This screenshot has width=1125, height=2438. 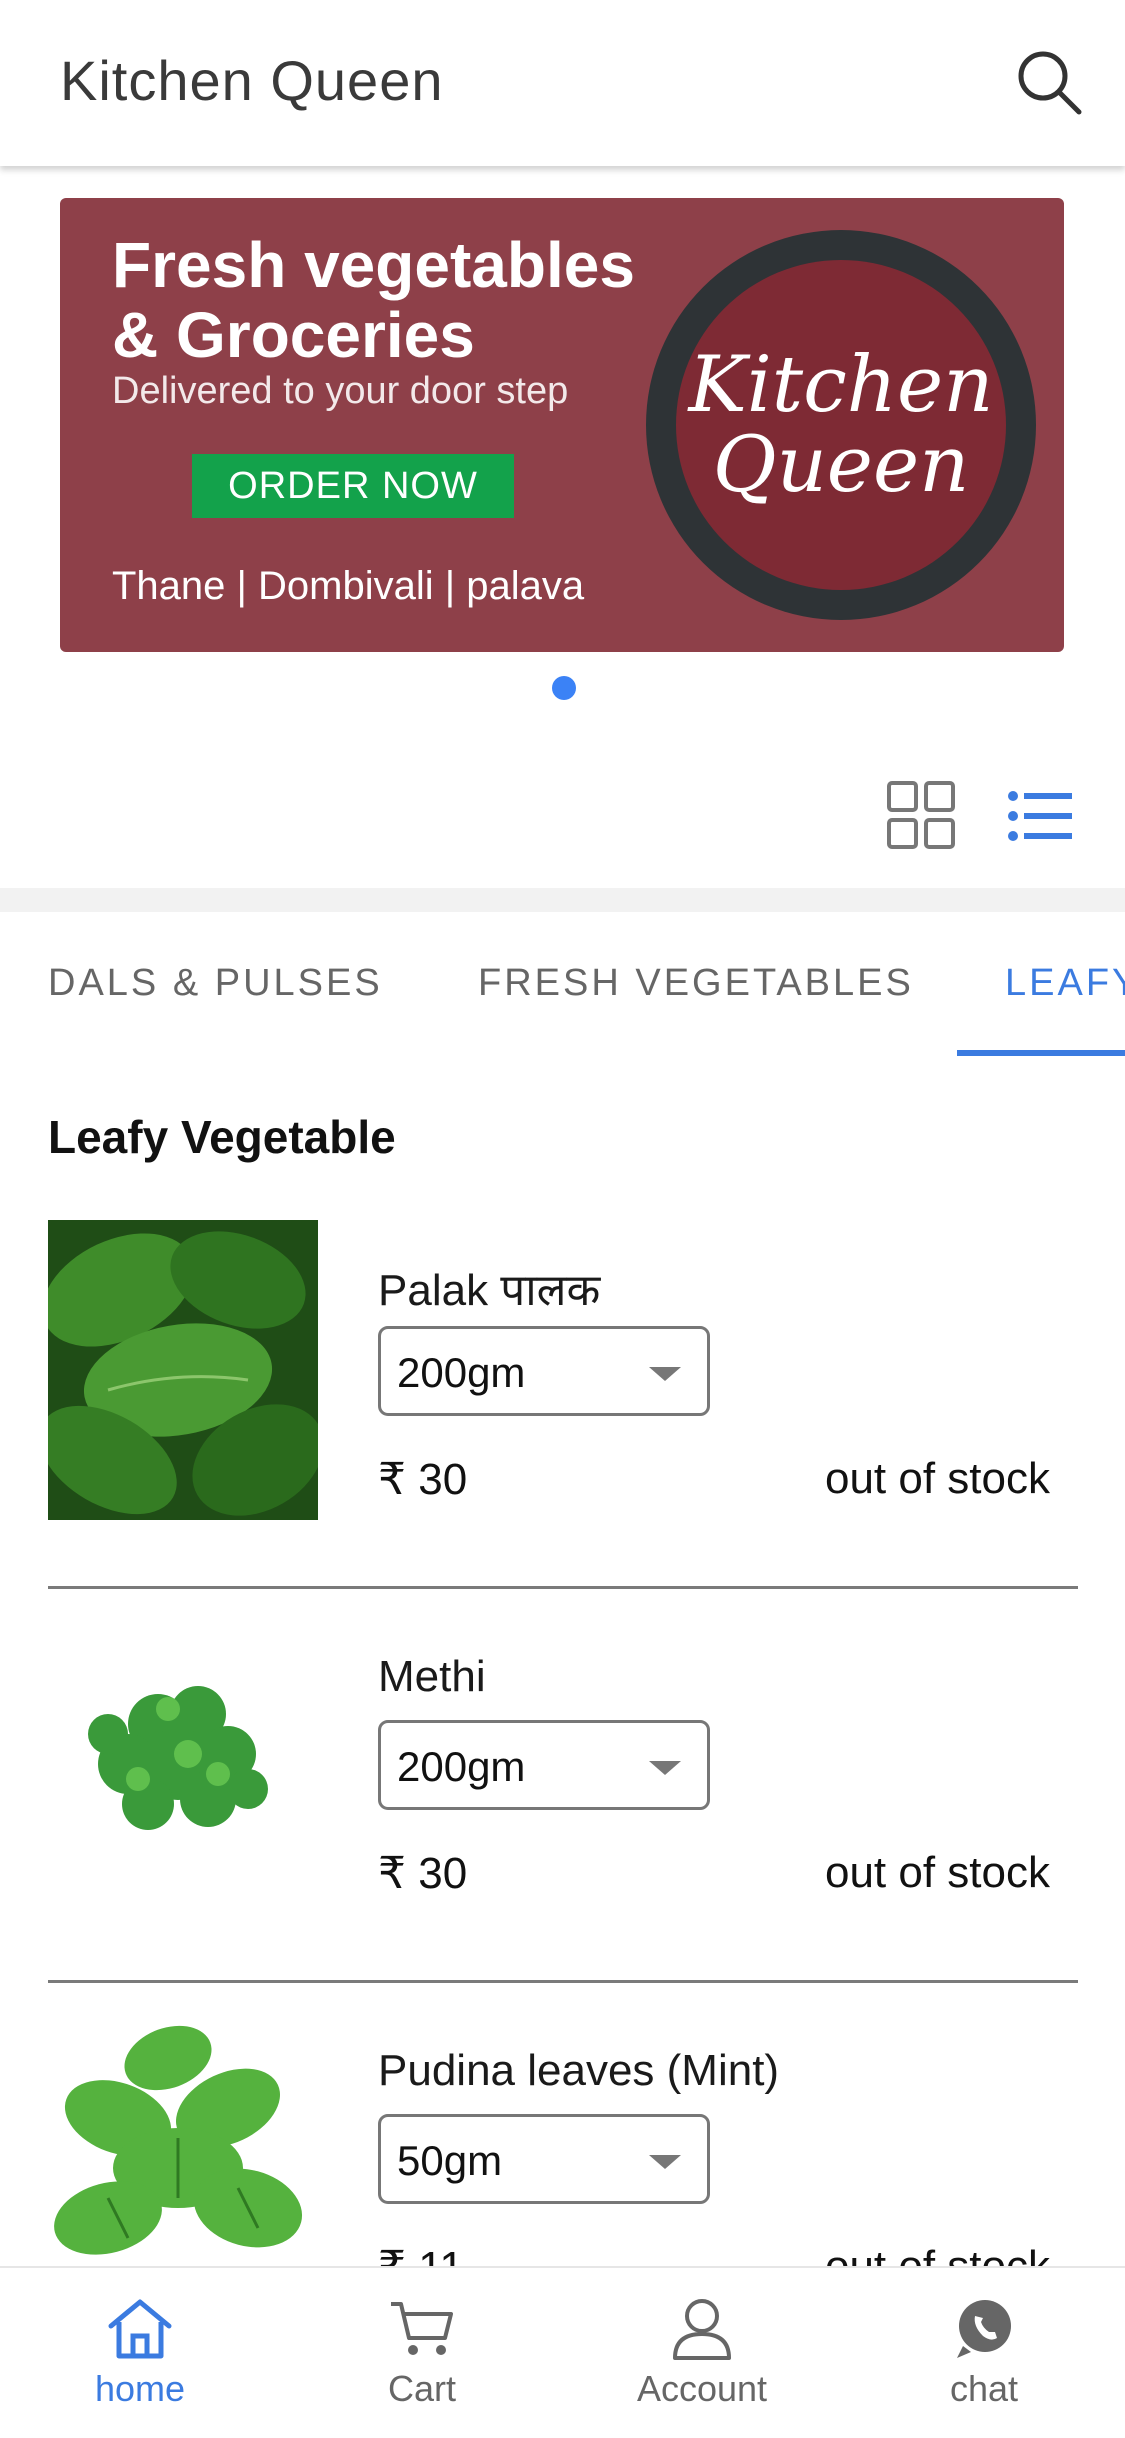 I want to click on app-header: Kitchen Queen, so click(x=562, y=83).